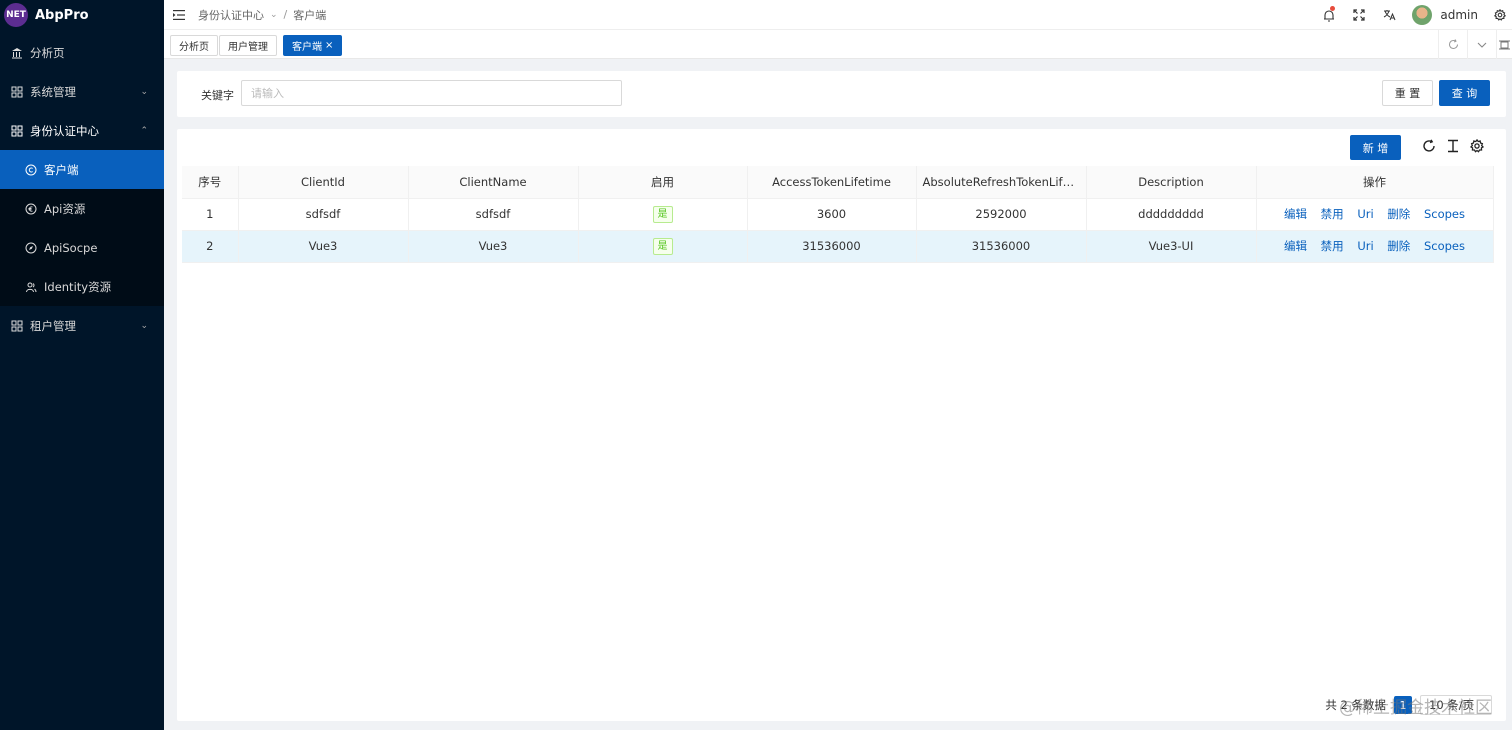 The height and width of the screenshot is (730, 1512). What do you see at coordinates (1464, 93) in the screenshot?
I see `query-button: 查 询` at bounding box center [1464, 93].